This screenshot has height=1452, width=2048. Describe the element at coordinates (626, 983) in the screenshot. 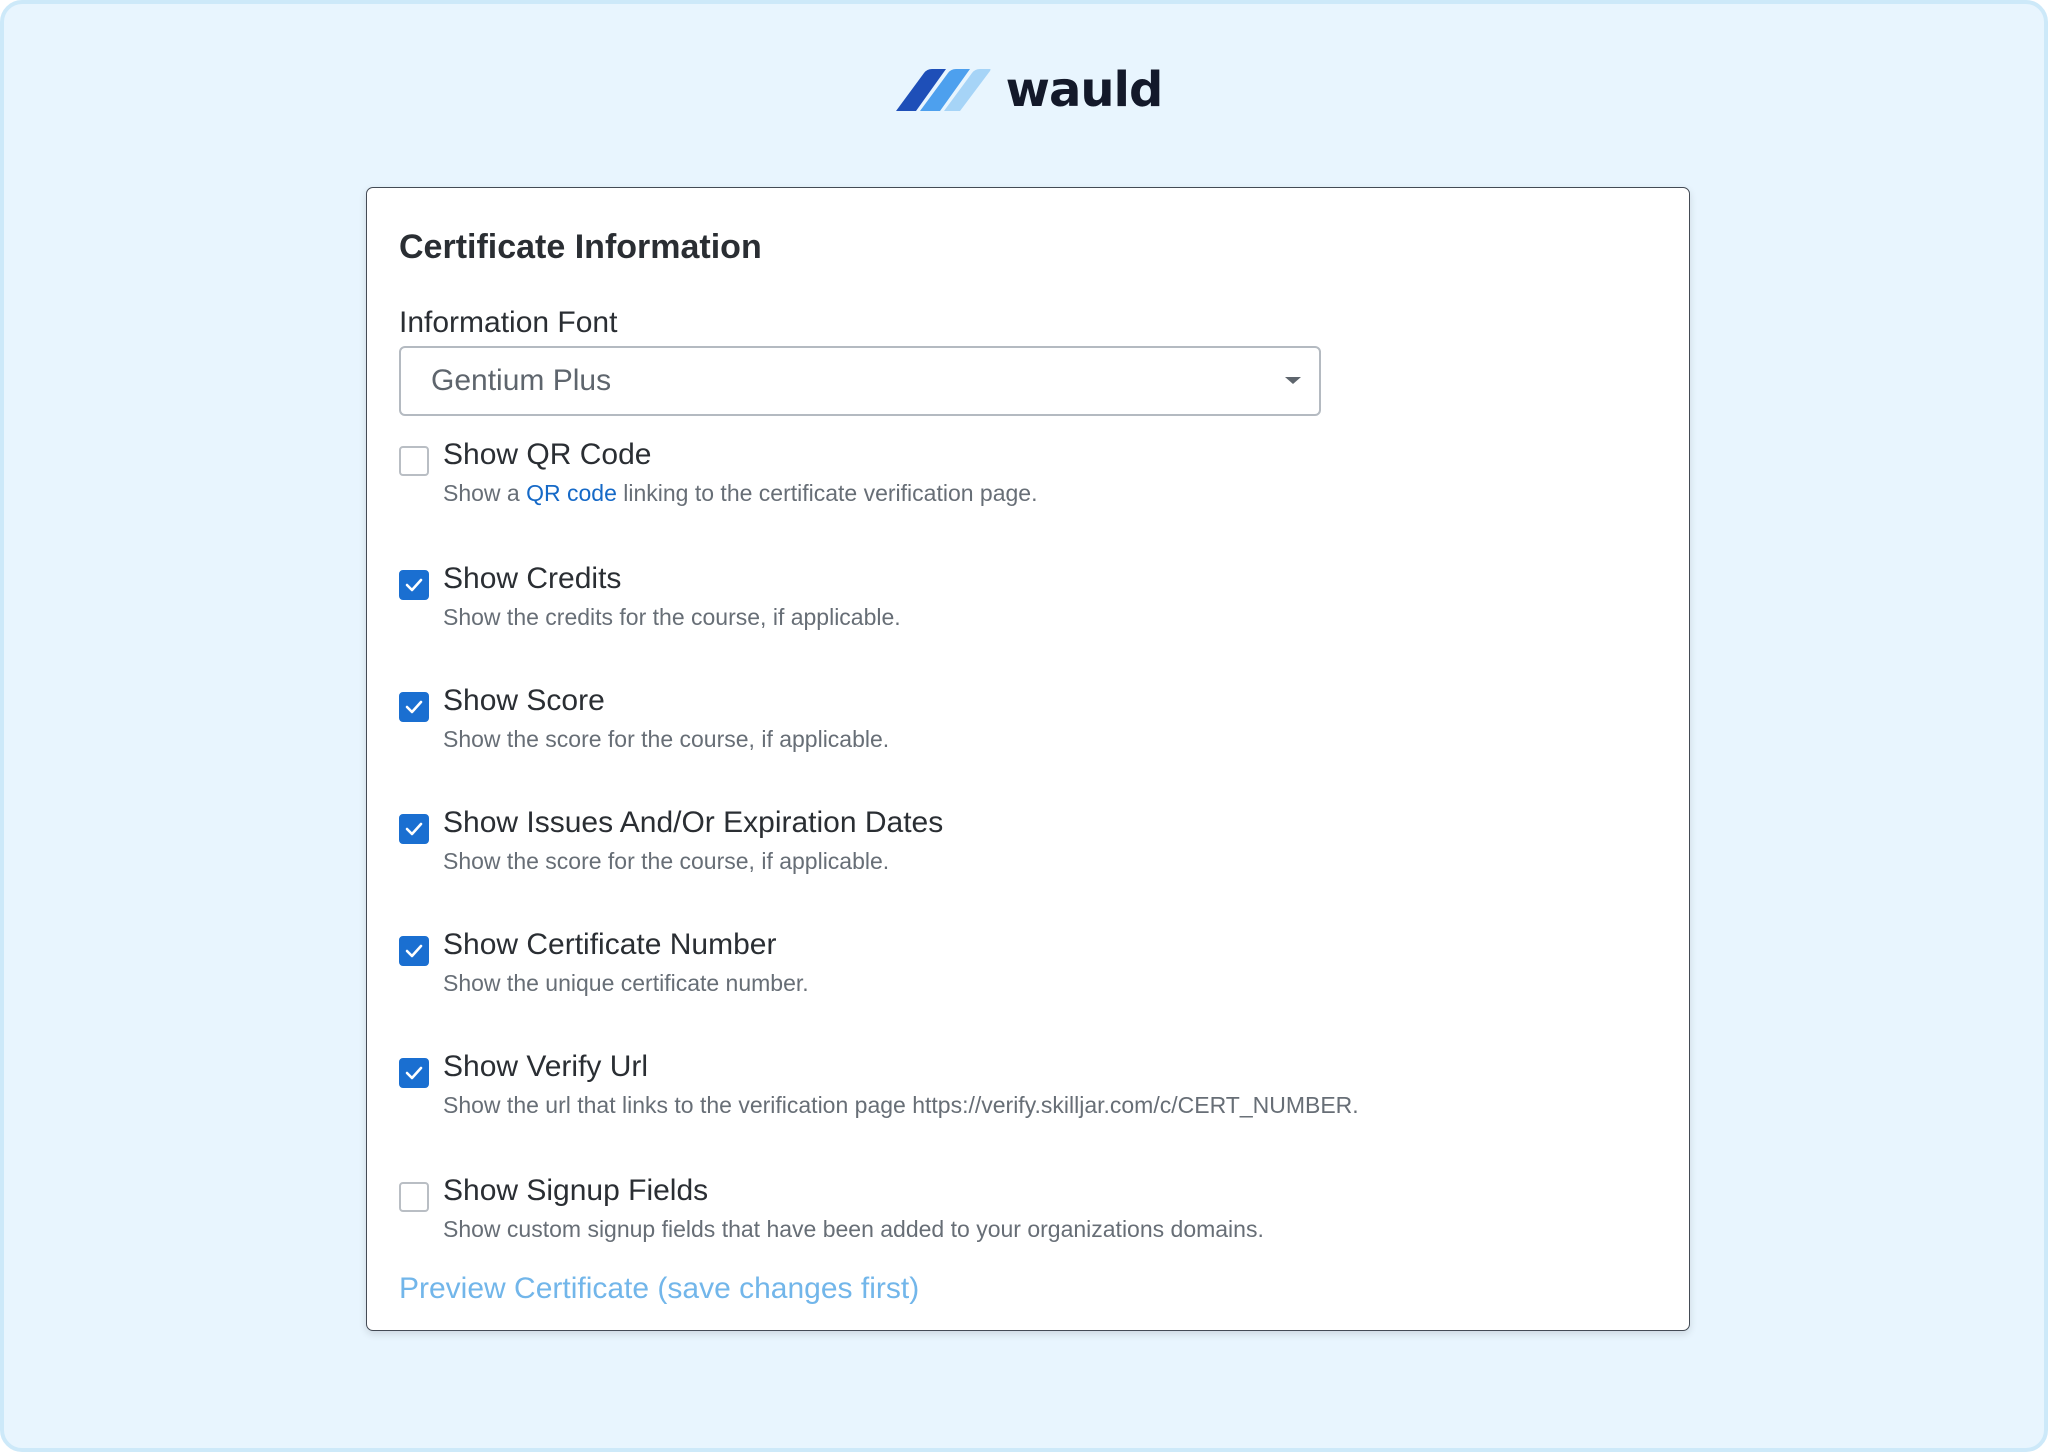

I see `option-description: Show the unique certificate number.` at that location.